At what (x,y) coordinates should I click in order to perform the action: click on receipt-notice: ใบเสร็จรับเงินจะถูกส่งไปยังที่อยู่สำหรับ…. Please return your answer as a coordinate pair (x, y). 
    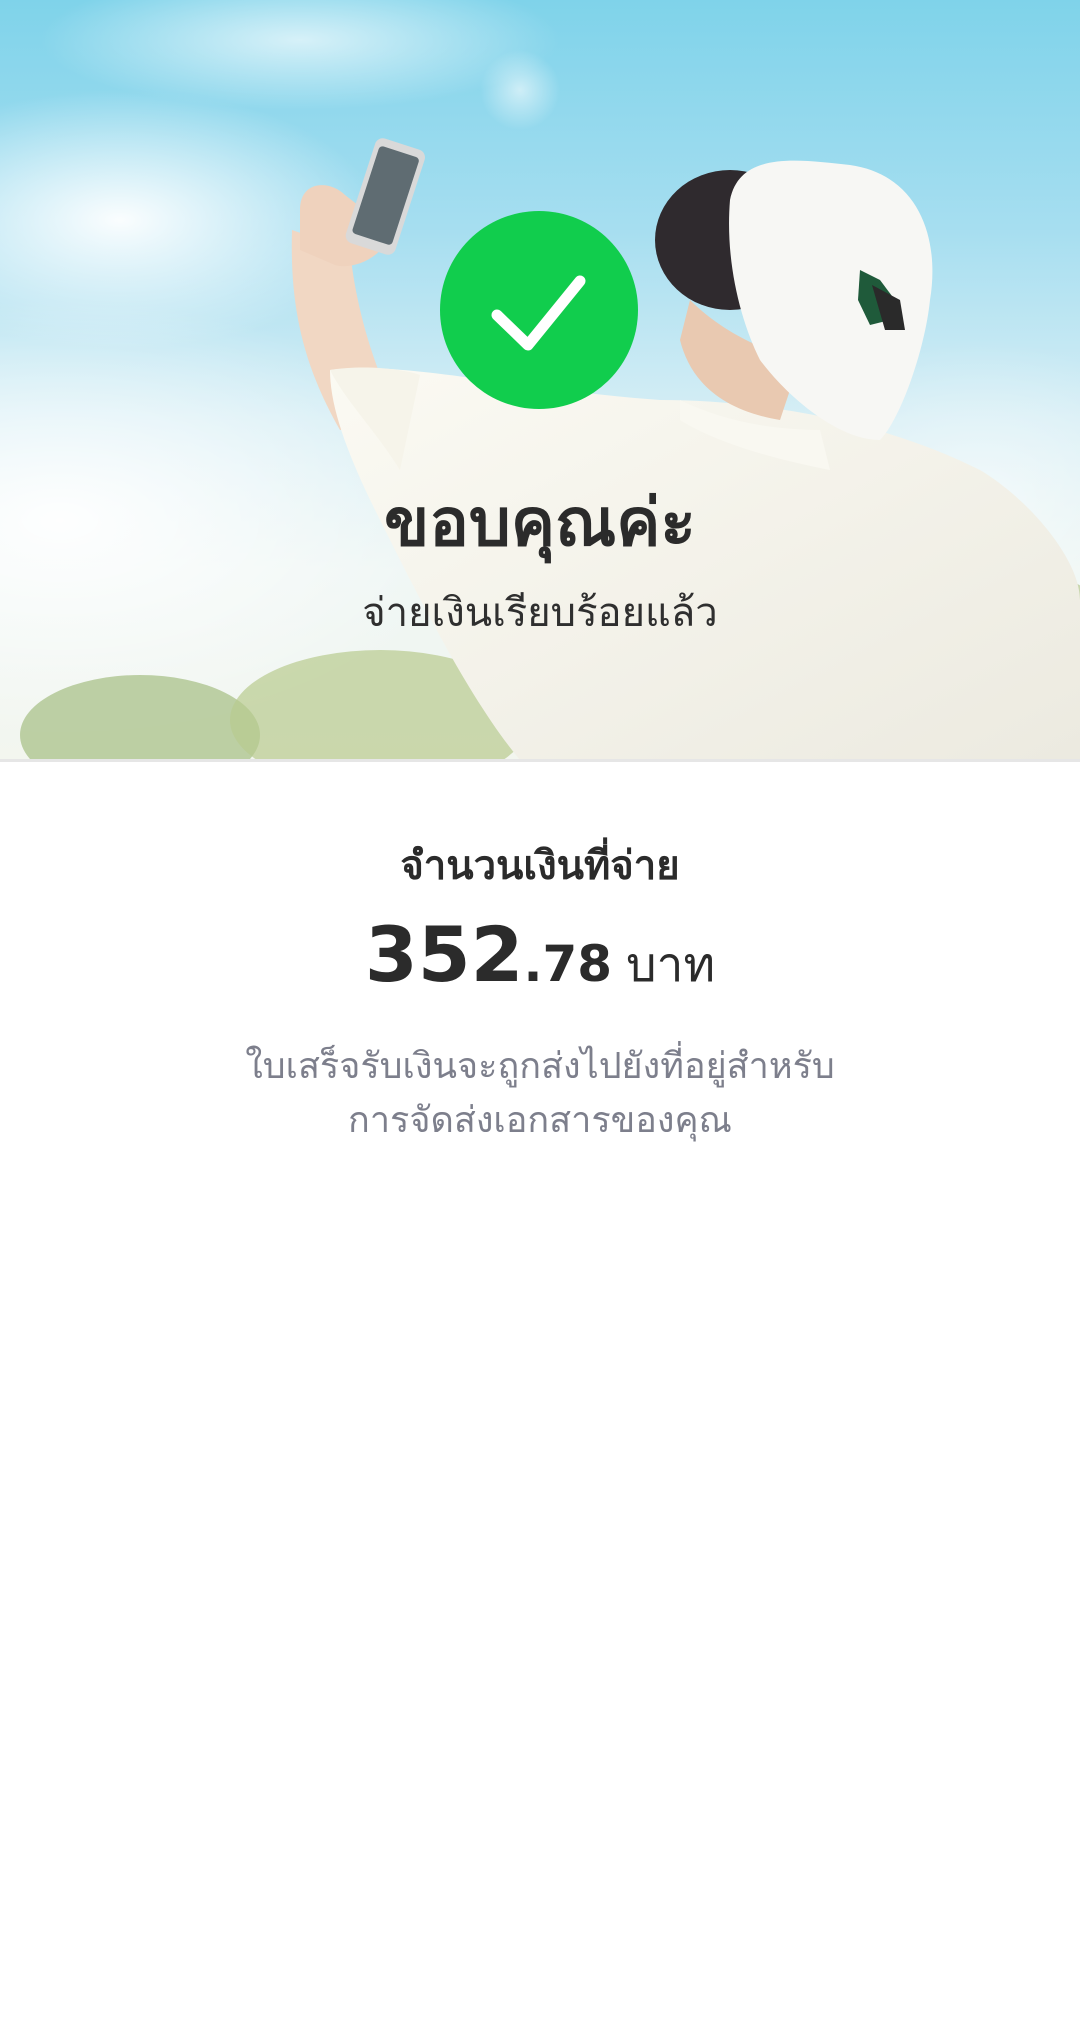
    Looking at the image, I should click on (540, 1094).